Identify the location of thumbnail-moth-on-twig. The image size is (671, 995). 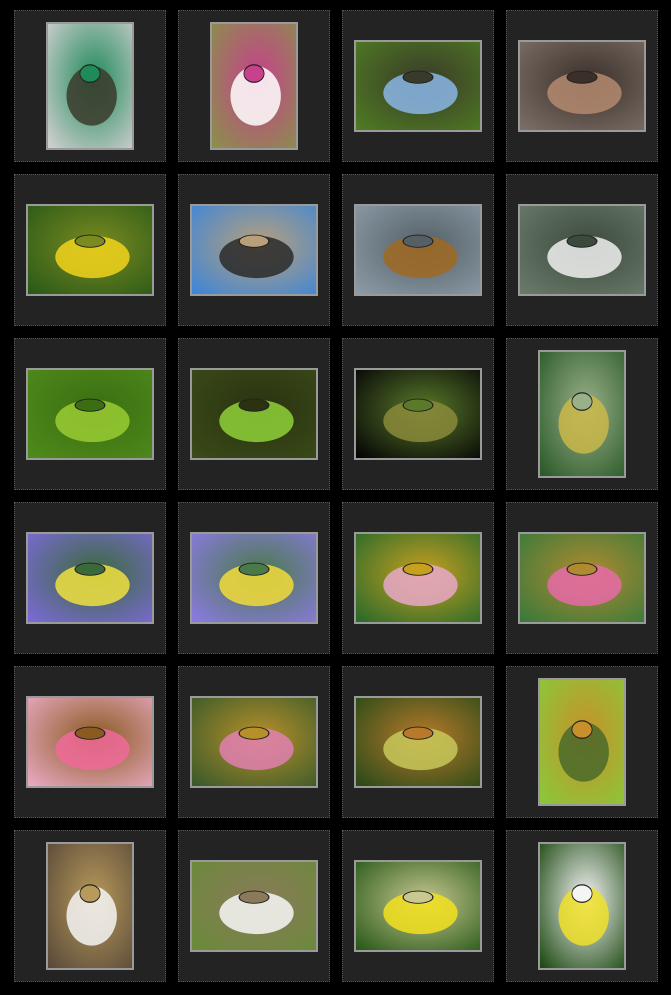
(582, 86).